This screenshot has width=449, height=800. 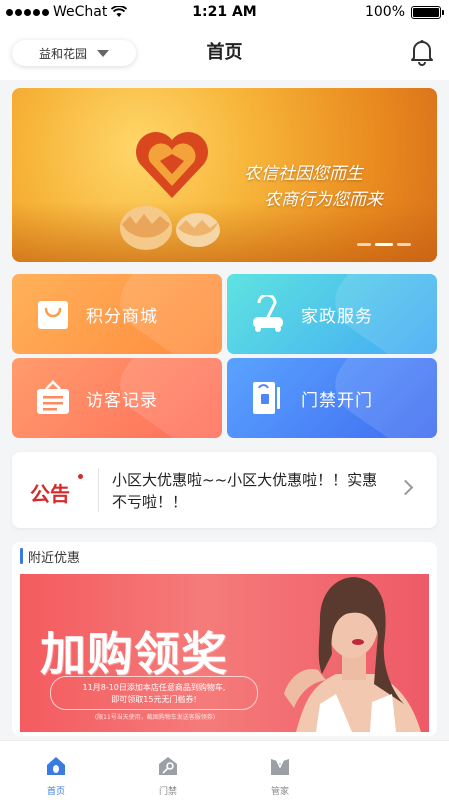 I want to click on tab-home: 首页, so click(x=56, y=776).